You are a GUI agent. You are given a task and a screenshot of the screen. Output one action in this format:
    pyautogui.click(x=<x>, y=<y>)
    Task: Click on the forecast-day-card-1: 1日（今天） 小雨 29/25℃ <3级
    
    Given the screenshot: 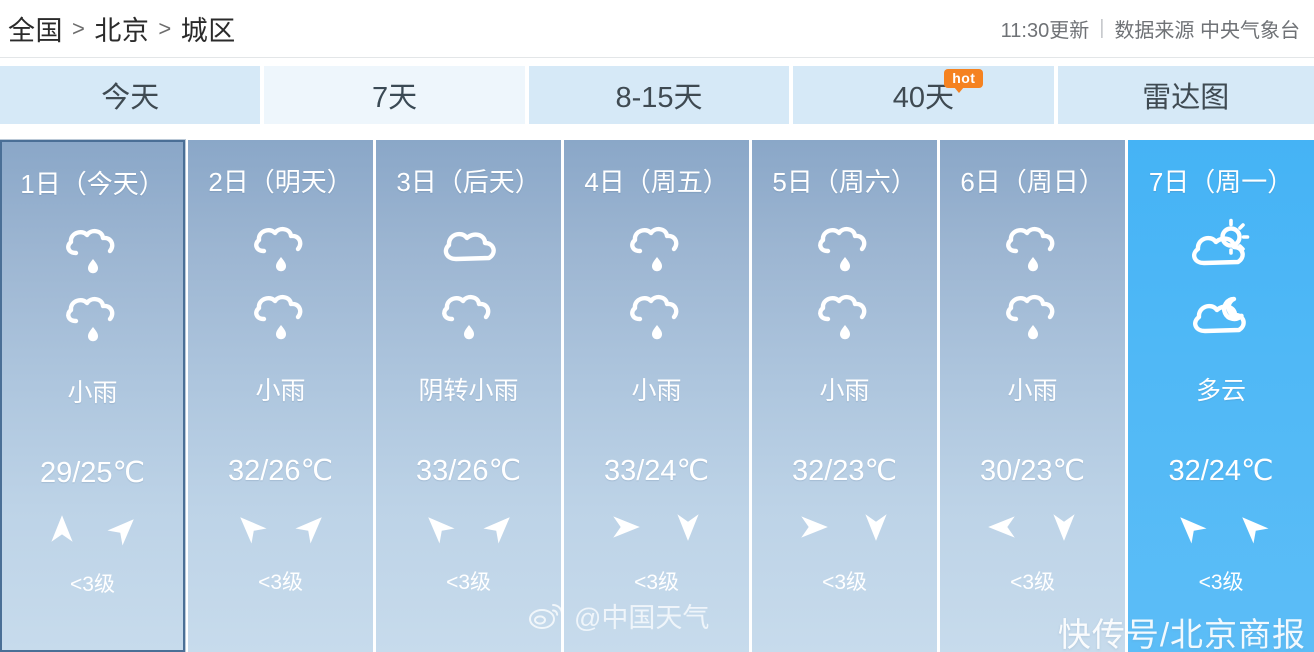 What is the action you would take?
    pyautogui.click(x=93, y=396)
    